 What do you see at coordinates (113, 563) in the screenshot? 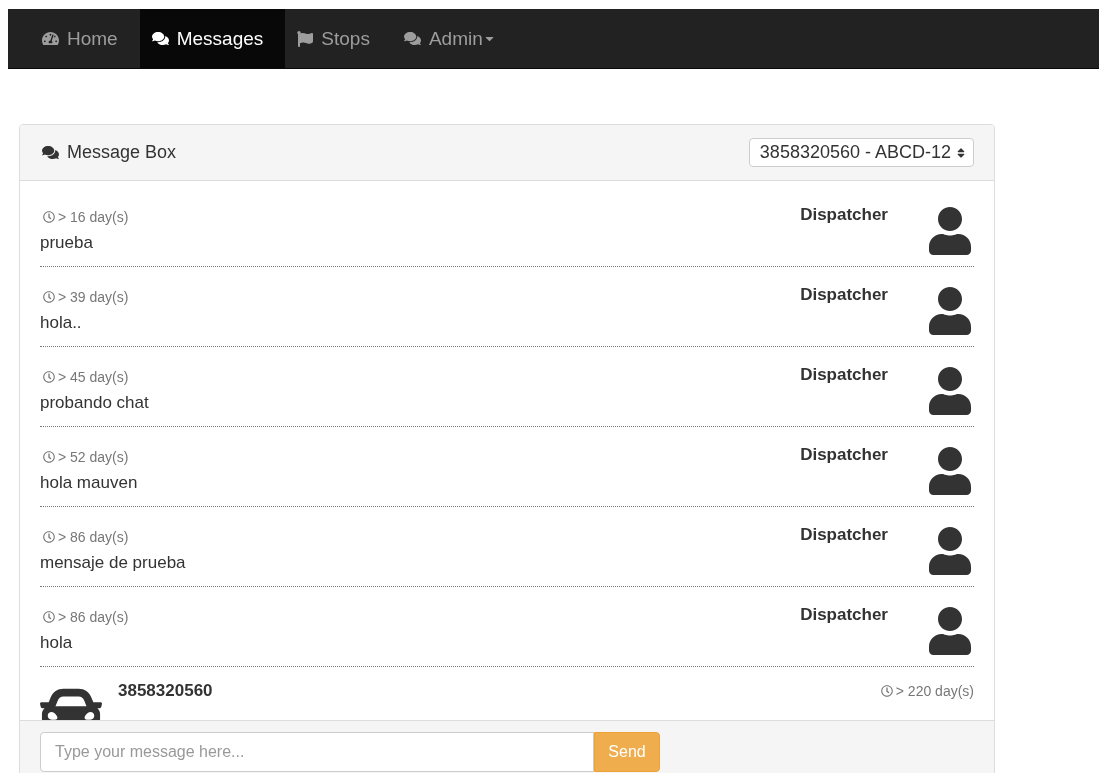
I see `message-text: mensaje de prueba` at bounding box center [113, 563].